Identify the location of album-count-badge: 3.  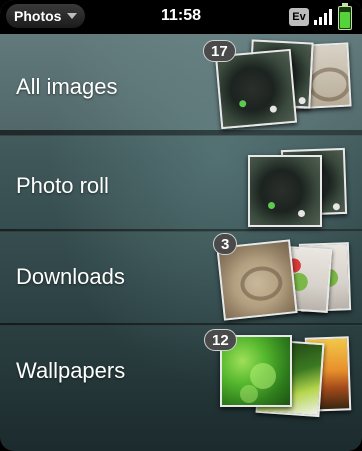
(225, 244).